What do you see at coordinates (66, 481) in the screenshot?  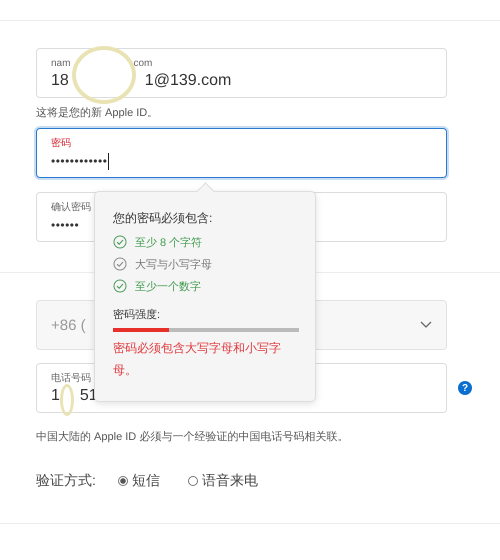 I see `field-label: 验证方式:` at bounding box center [66, 481].